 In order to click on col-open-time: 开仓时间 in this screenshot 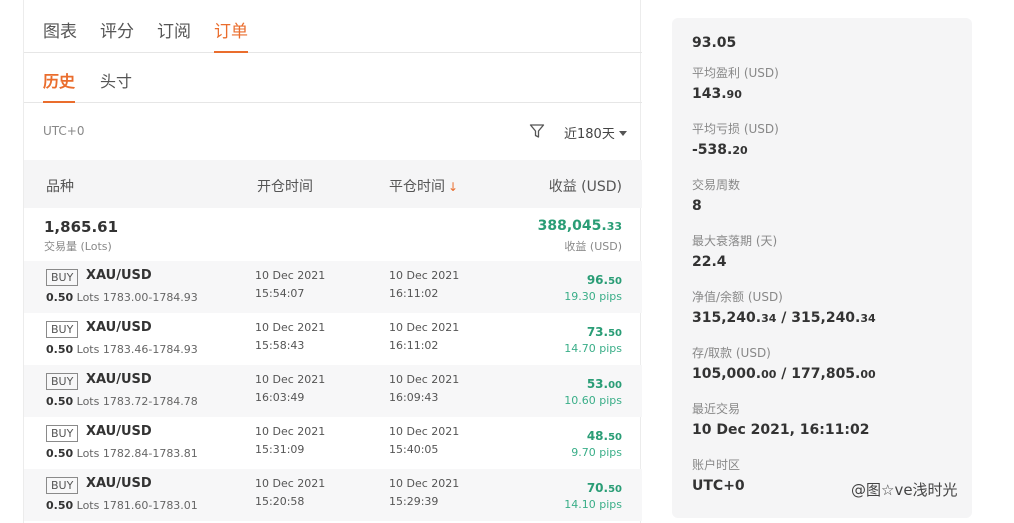, I will do `click(285, 186)`.